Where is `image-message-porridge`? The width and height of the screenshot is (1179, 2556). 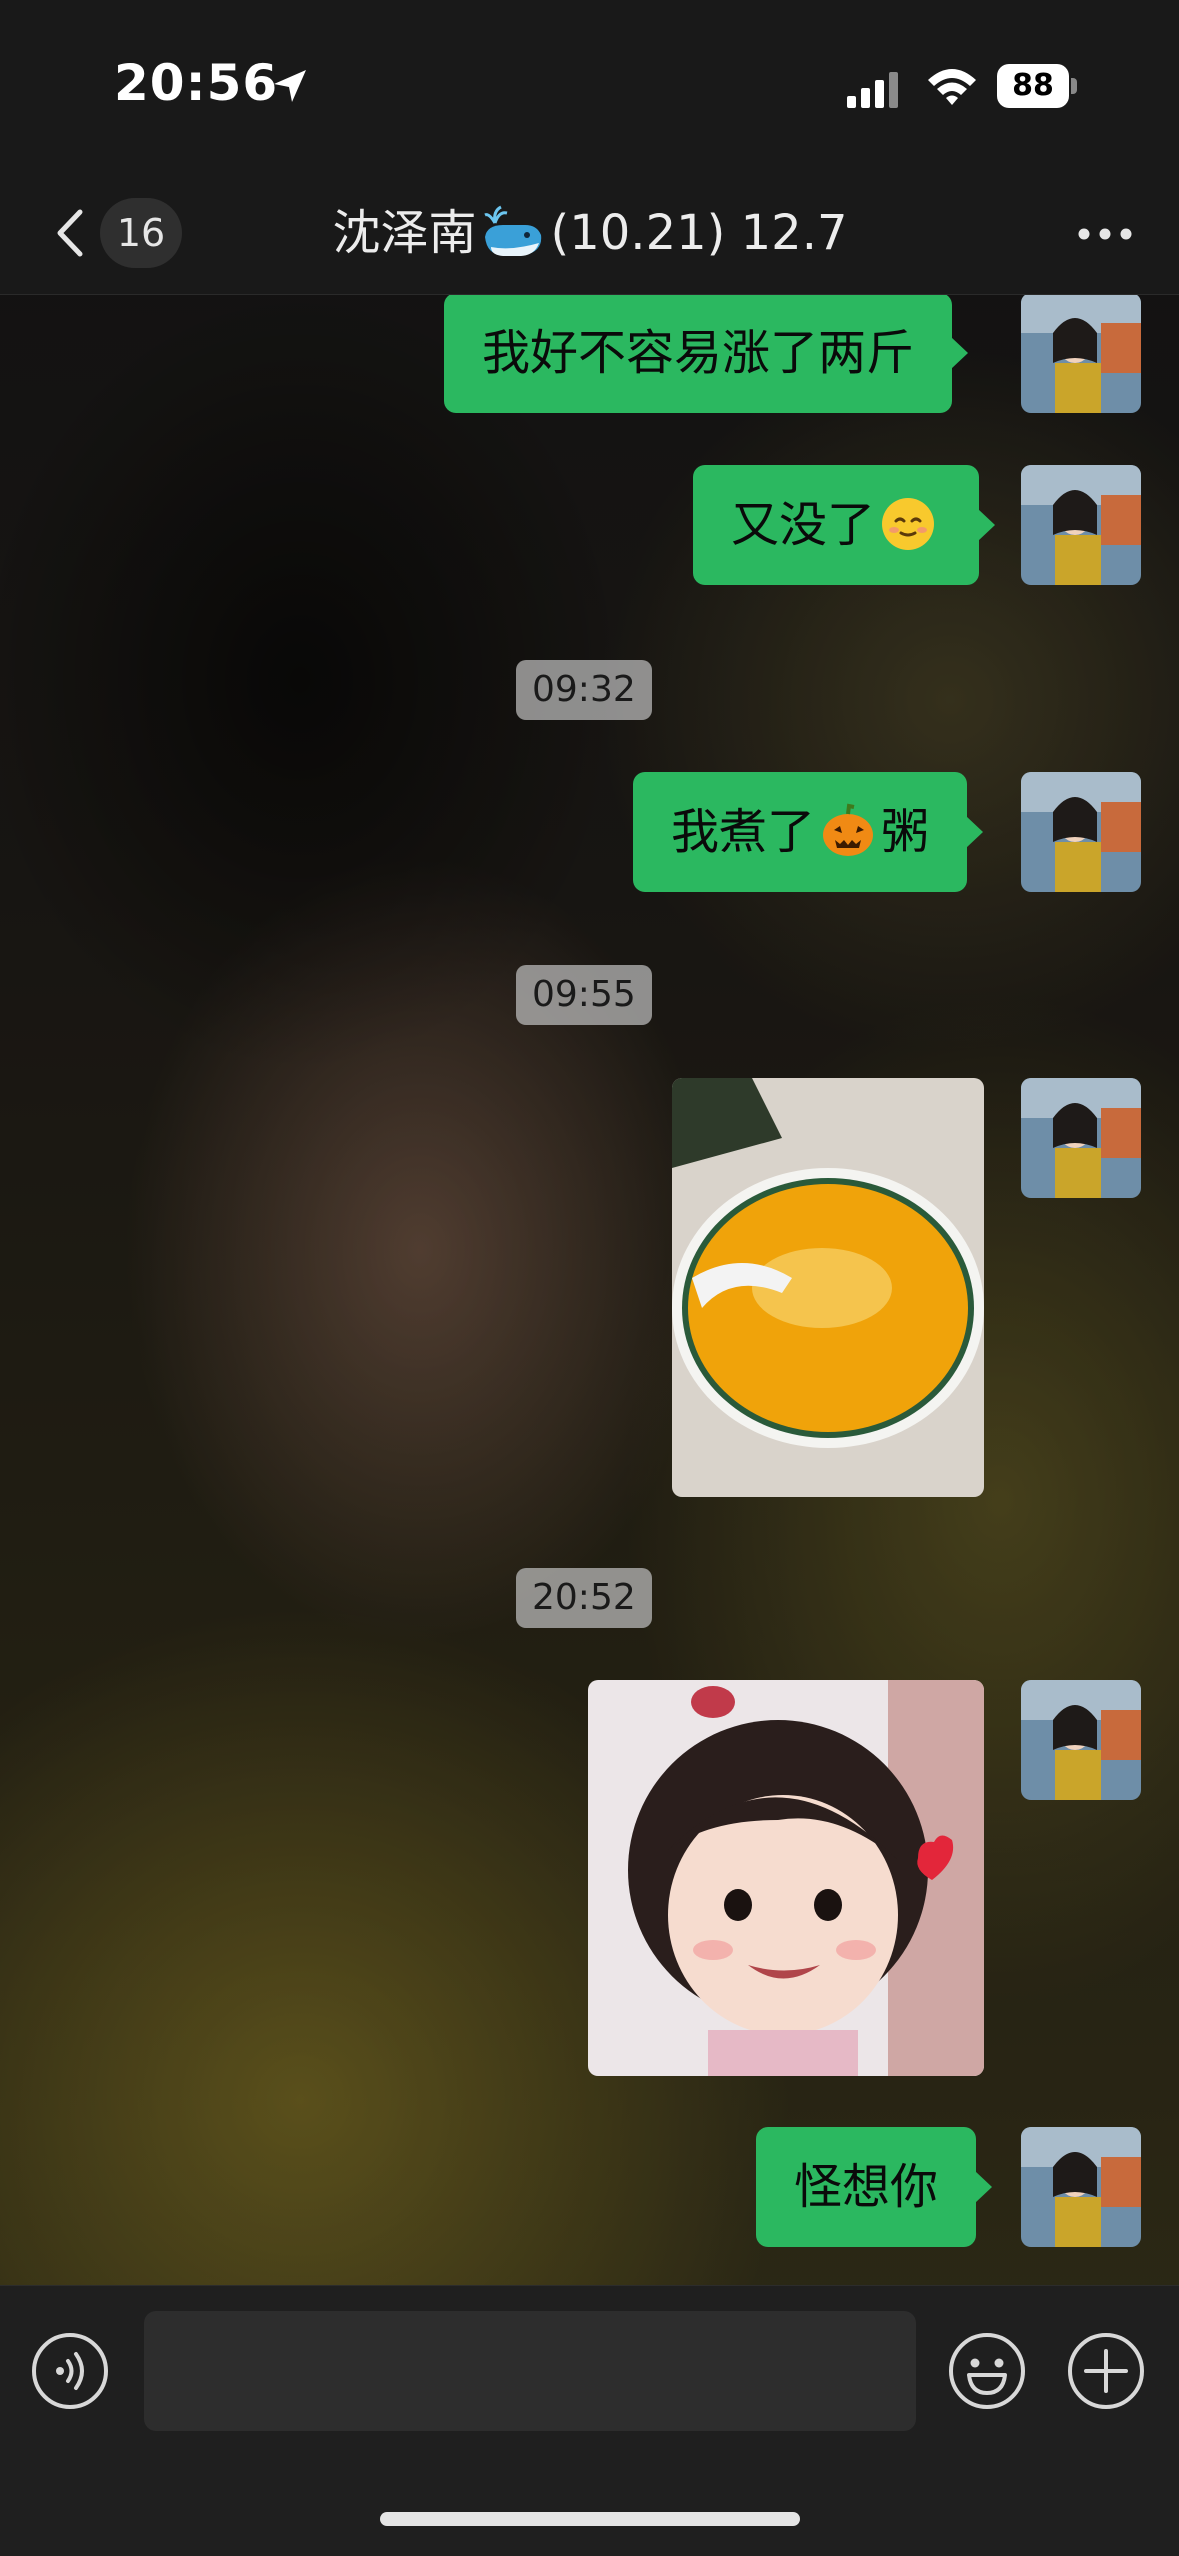 image-message-porridge is located at coordinates (828, 1287).